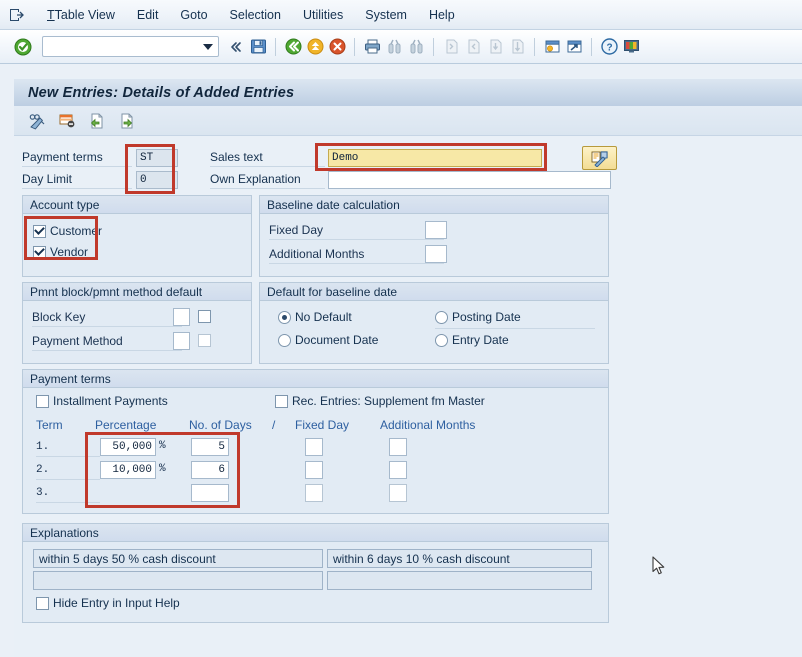 The height and width of the screenshot is (657, 802). Describe the element at coordinates (76, 231) in the screenshot. I see `customer-label: Customer` at that location.